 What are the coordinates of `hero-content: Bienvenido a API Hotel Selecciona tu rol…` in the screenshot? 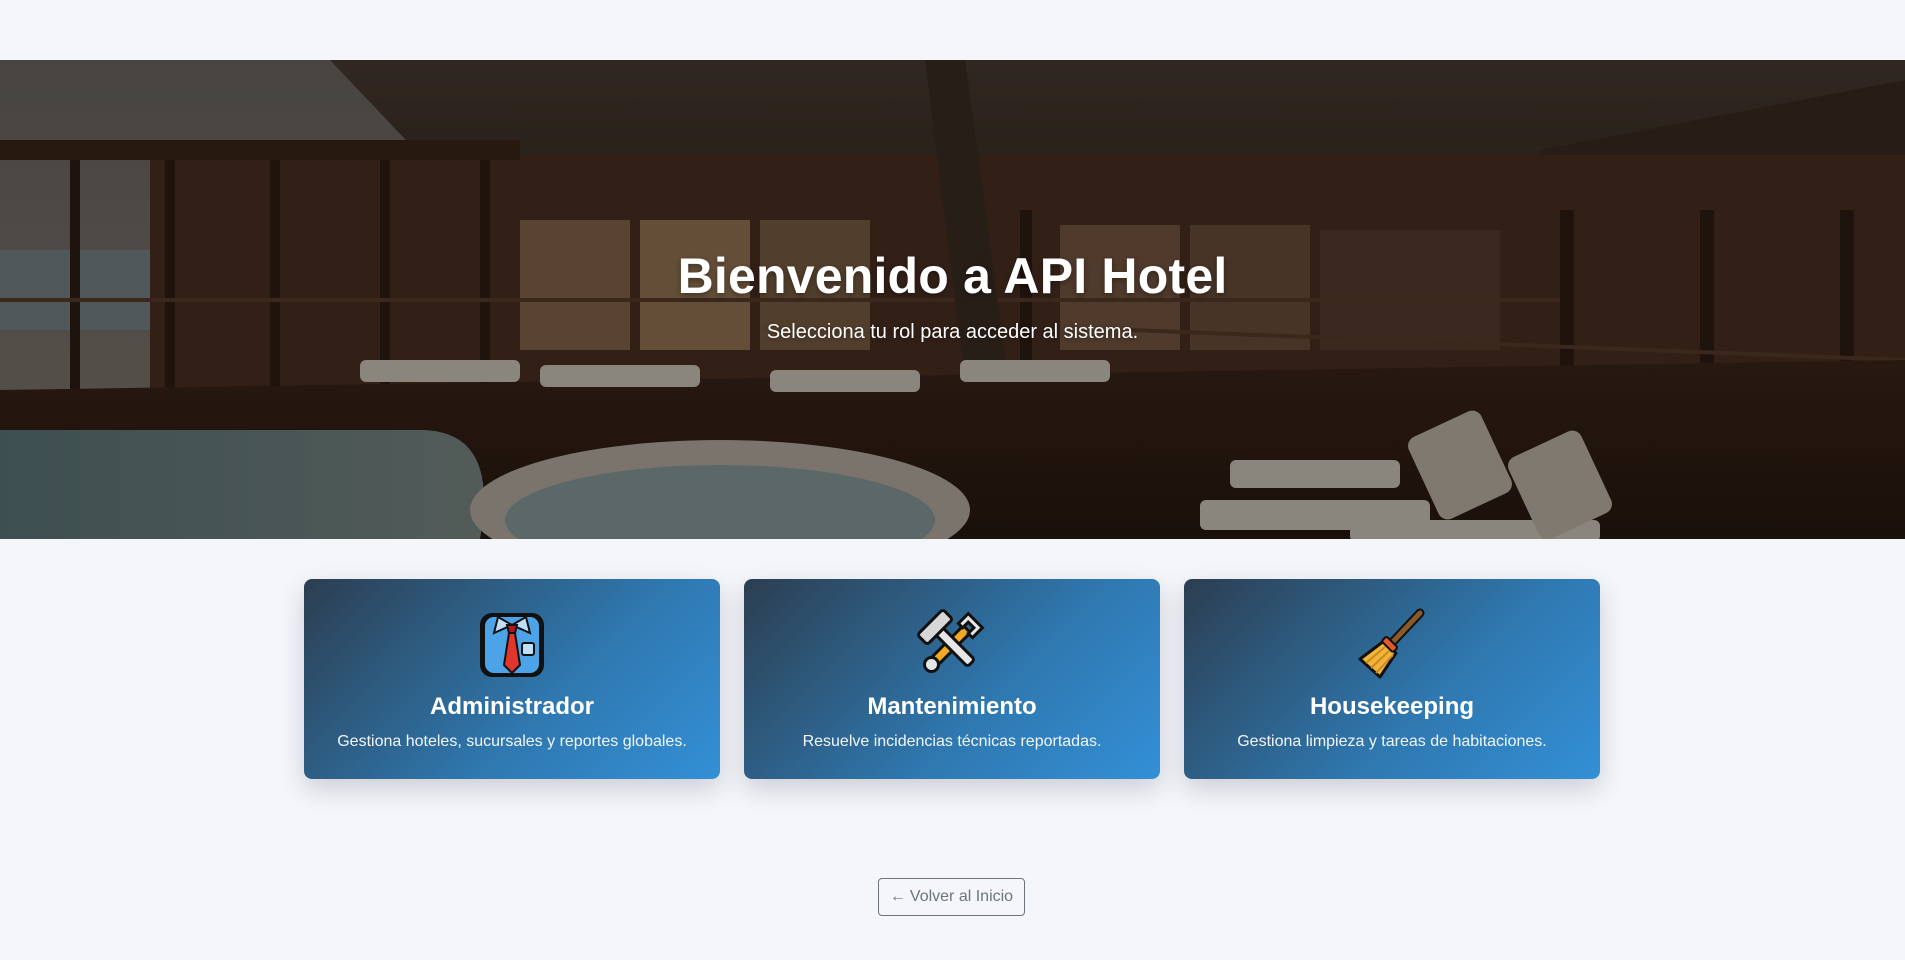 It's located at (952, 295).